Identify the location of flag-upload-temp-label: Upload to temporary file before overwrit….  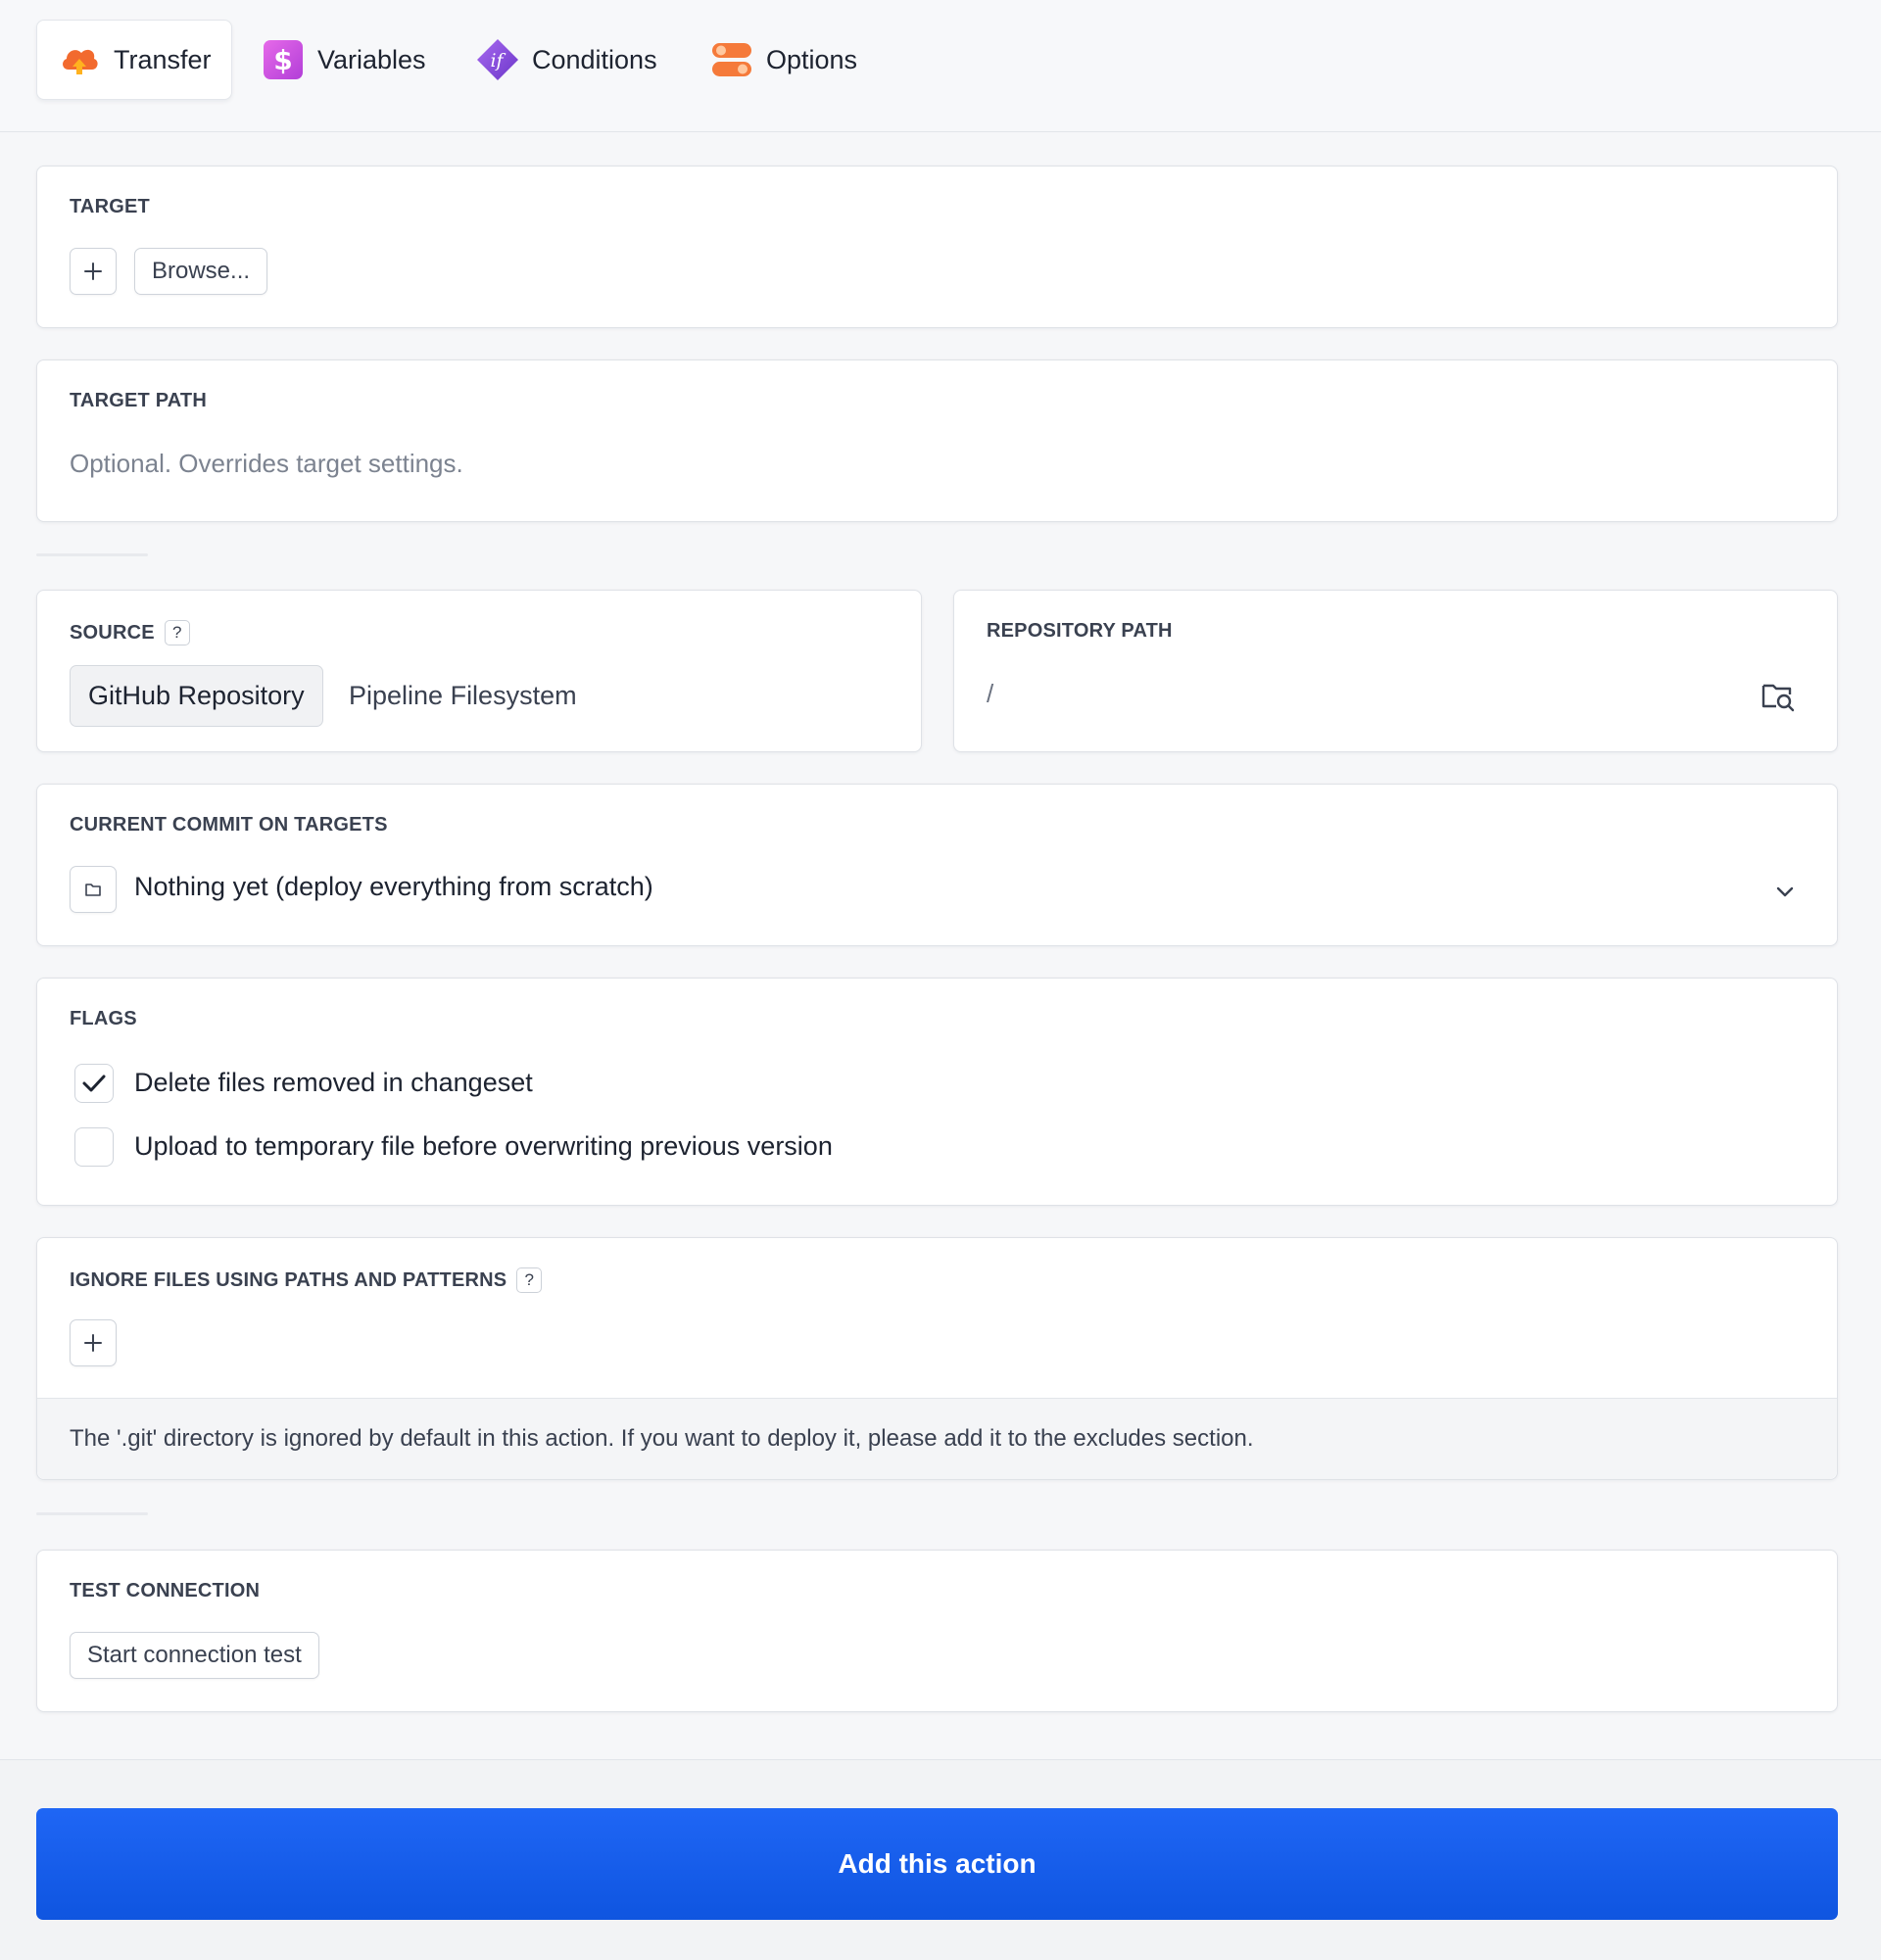
(483, 1146).